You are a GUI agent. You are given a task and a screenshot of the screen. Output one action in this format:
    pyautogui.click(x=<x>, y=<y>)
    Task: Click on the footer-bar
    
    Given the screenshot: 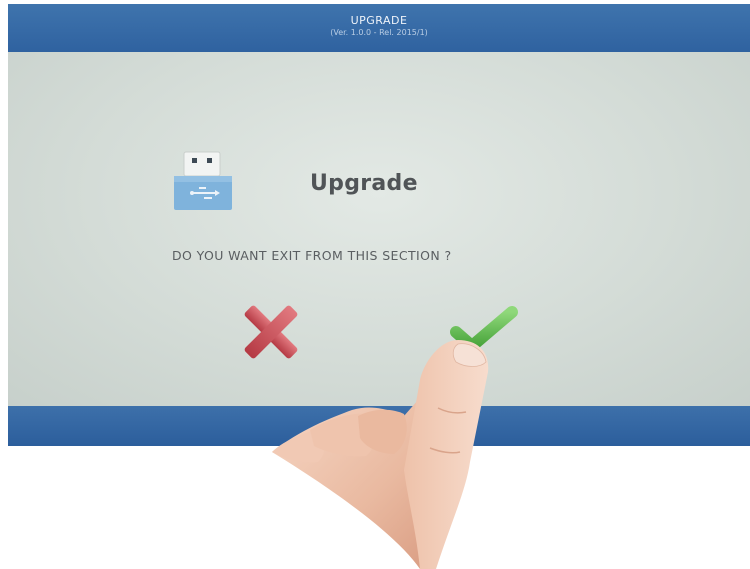 What is the action you would take?
    pyautogui.click(x=379, y=426)
    